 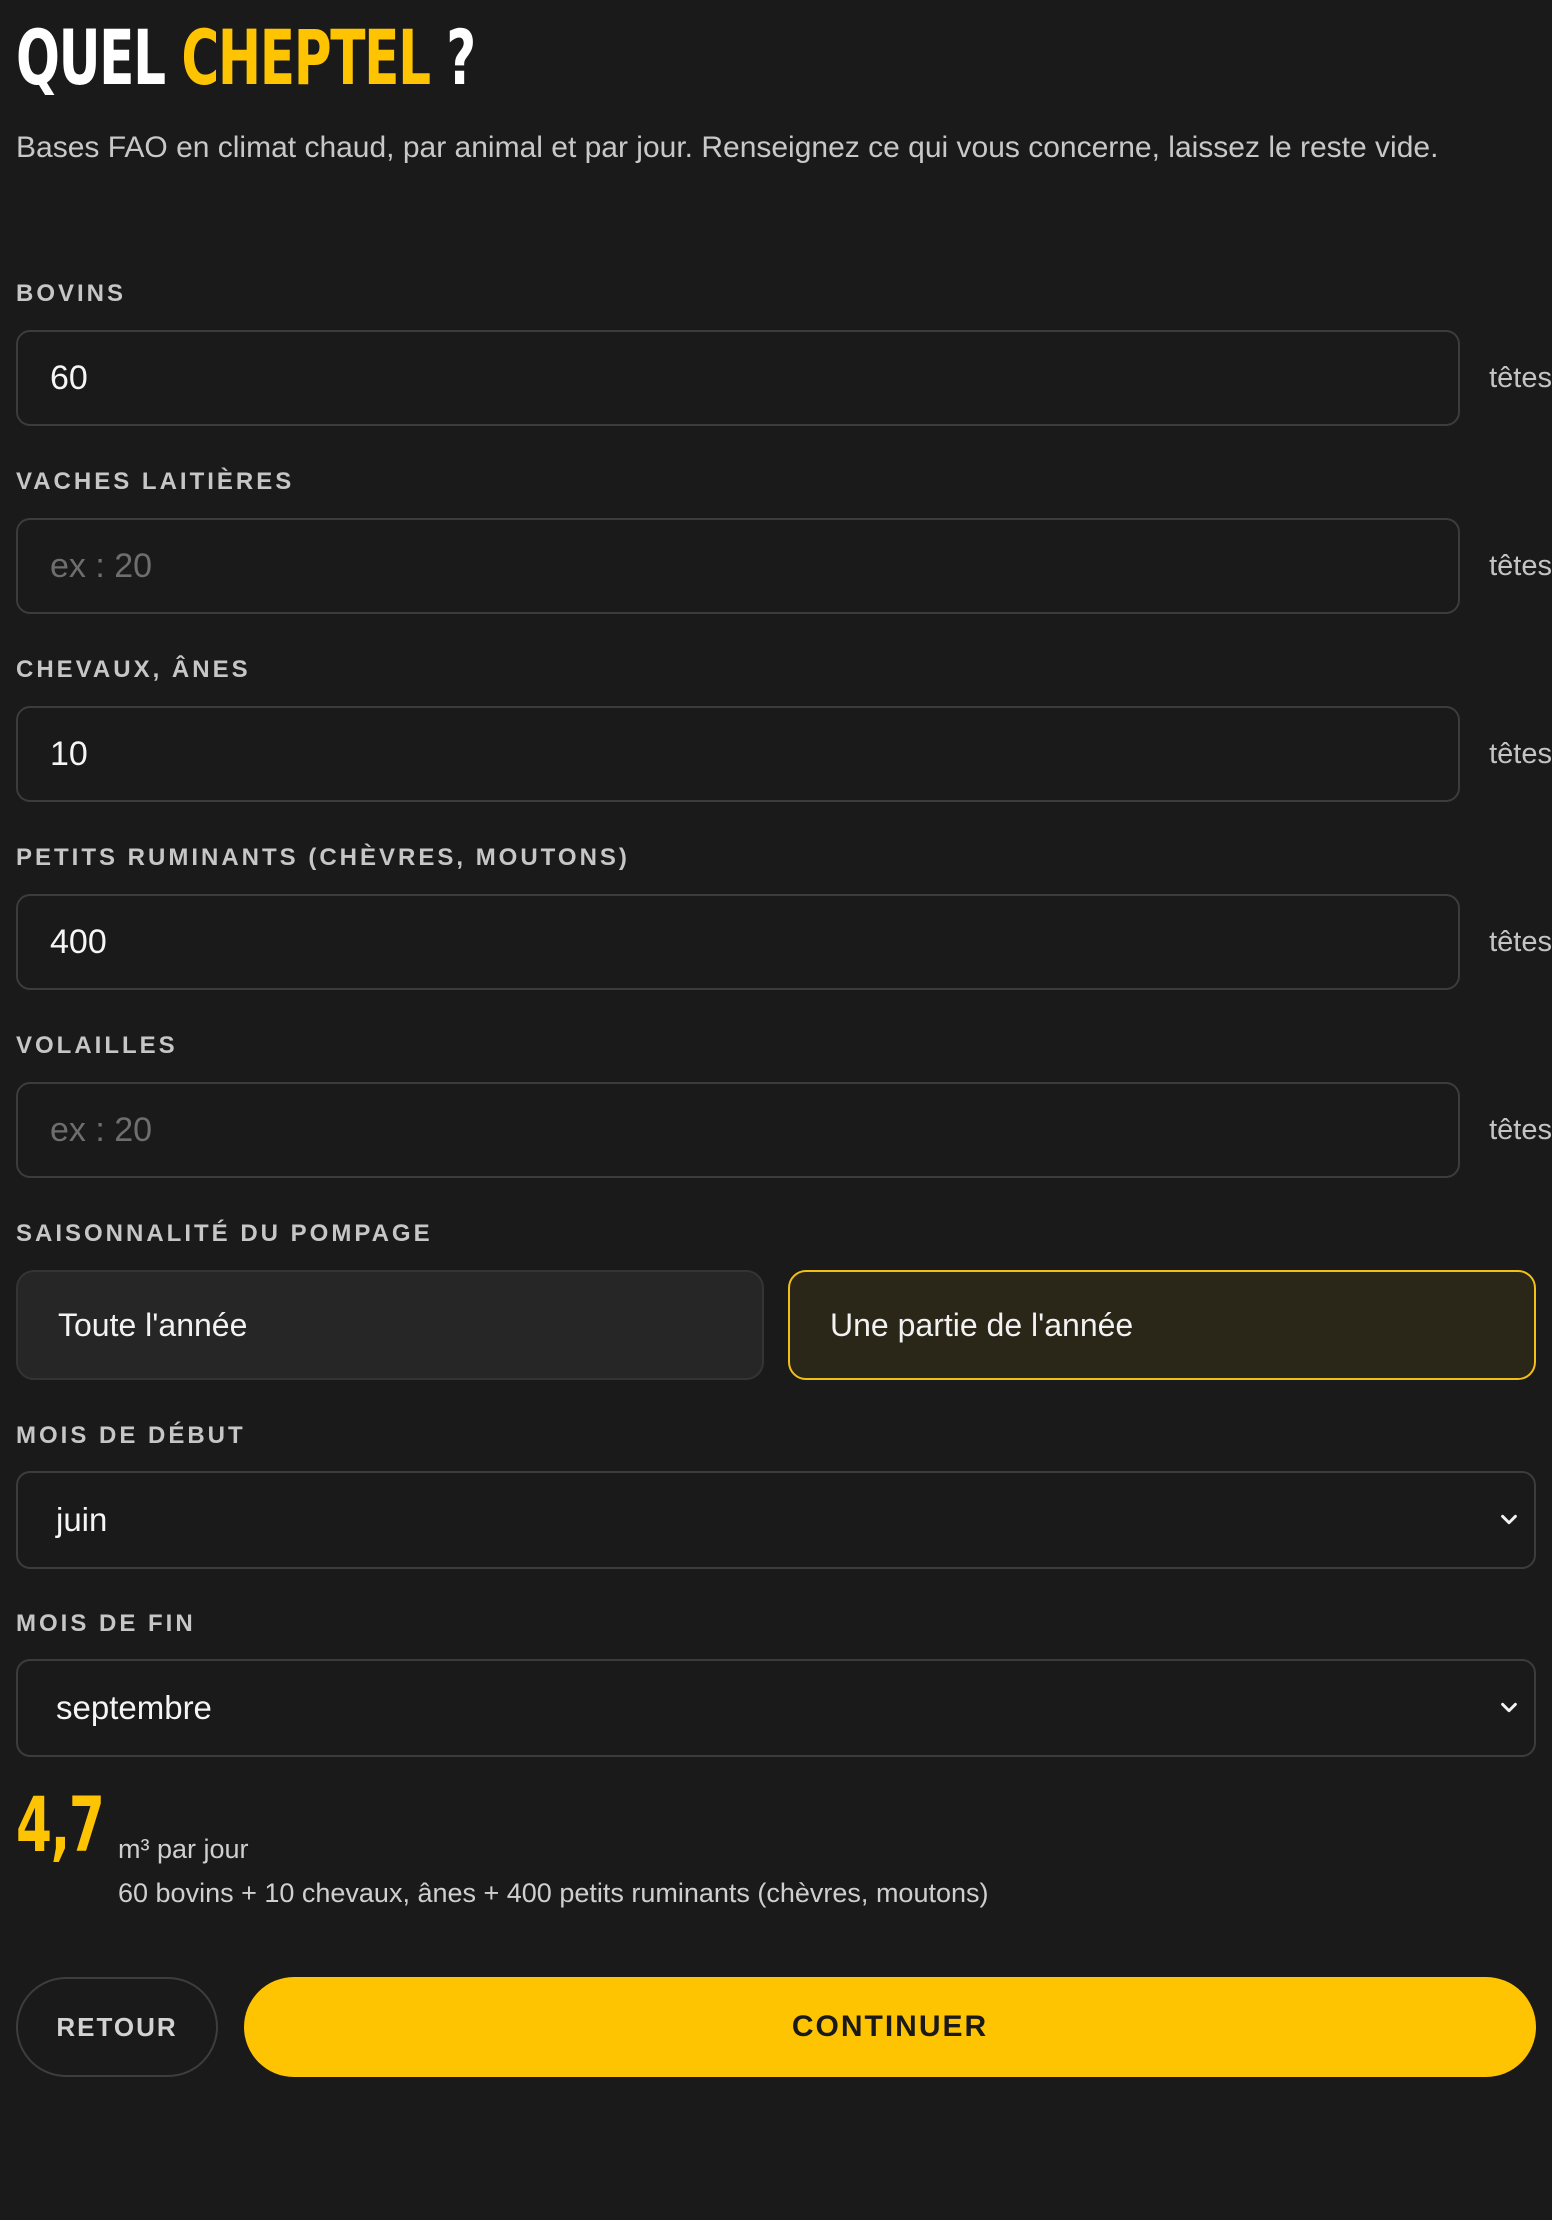 I want to click on vaches-laitieres-input, so click(x=738, y=566).